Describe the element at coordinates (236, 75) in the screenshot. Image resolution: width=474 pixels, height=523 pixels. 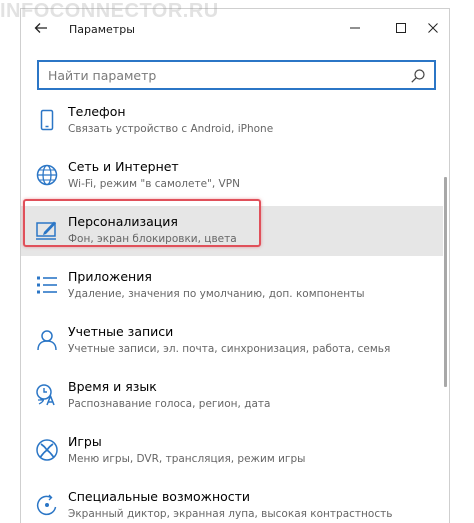
I see `search-input: Найти параметр` at that location.